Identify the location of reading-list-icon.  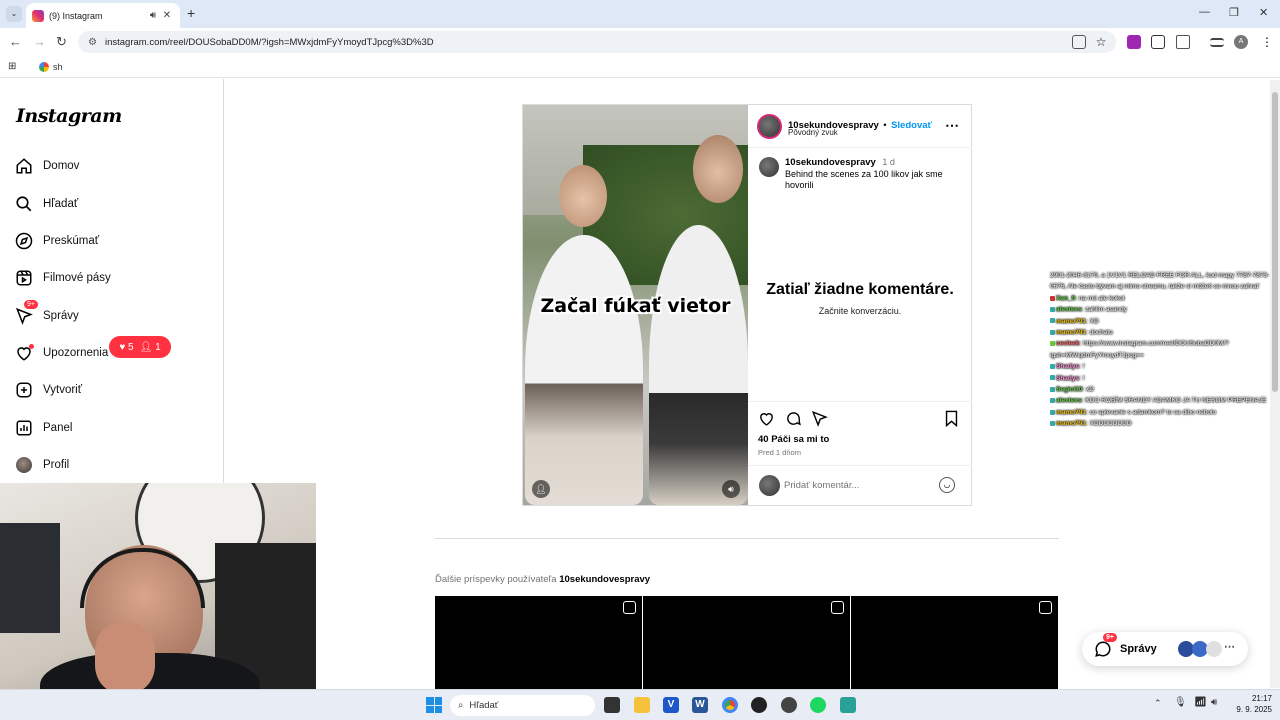
(1217, 42).